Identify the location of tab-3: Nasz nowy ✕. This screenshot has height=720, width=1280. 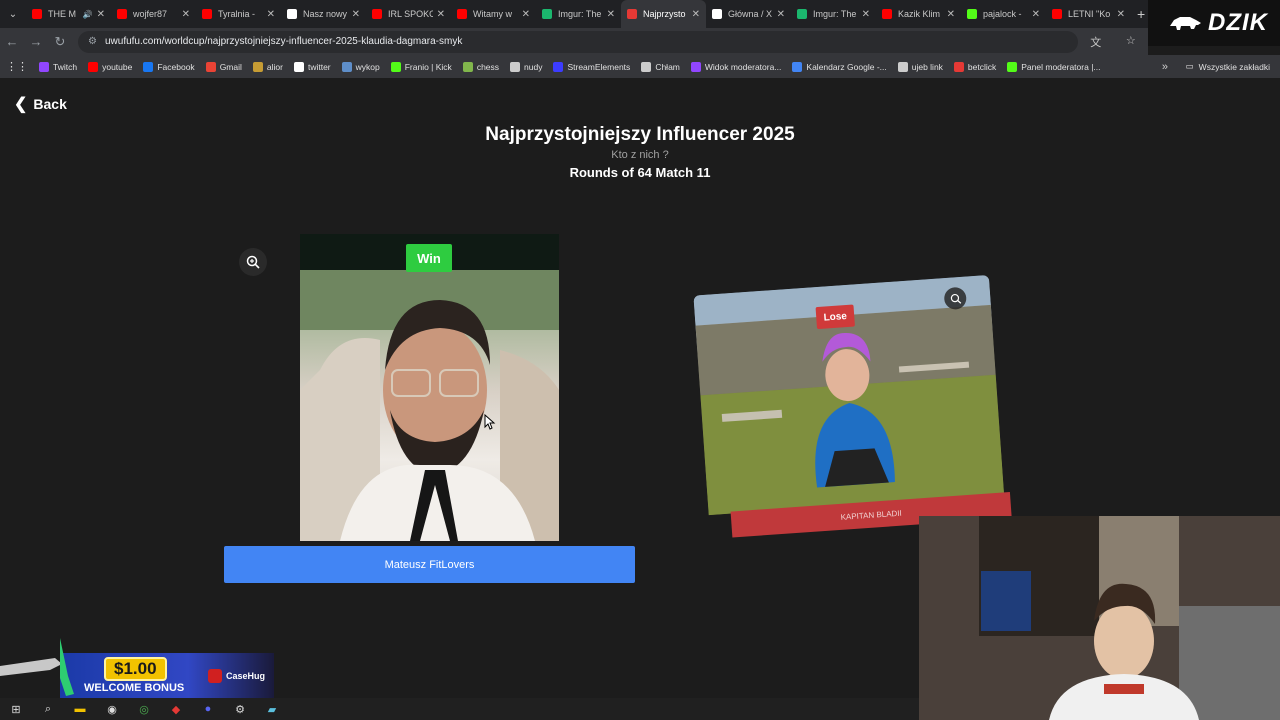
(323, 14).